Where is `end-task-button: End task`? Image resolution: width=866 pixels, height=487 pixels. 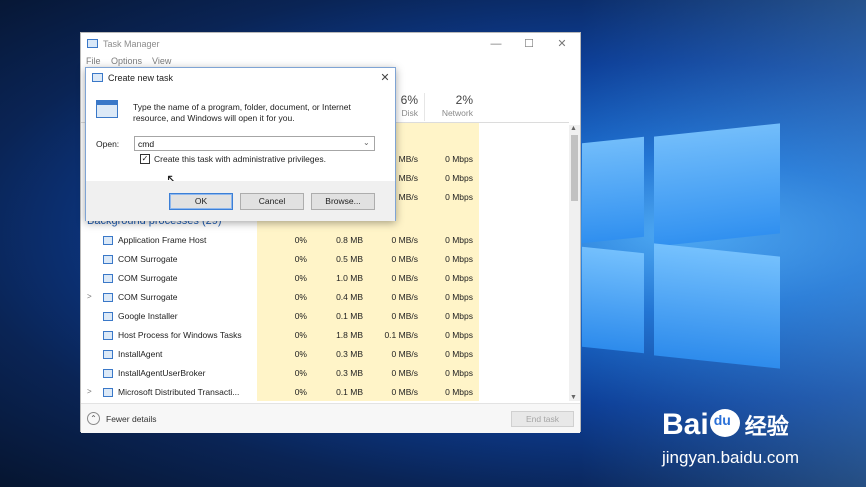 end-task-button: End task is located at coordinates (542, 419).